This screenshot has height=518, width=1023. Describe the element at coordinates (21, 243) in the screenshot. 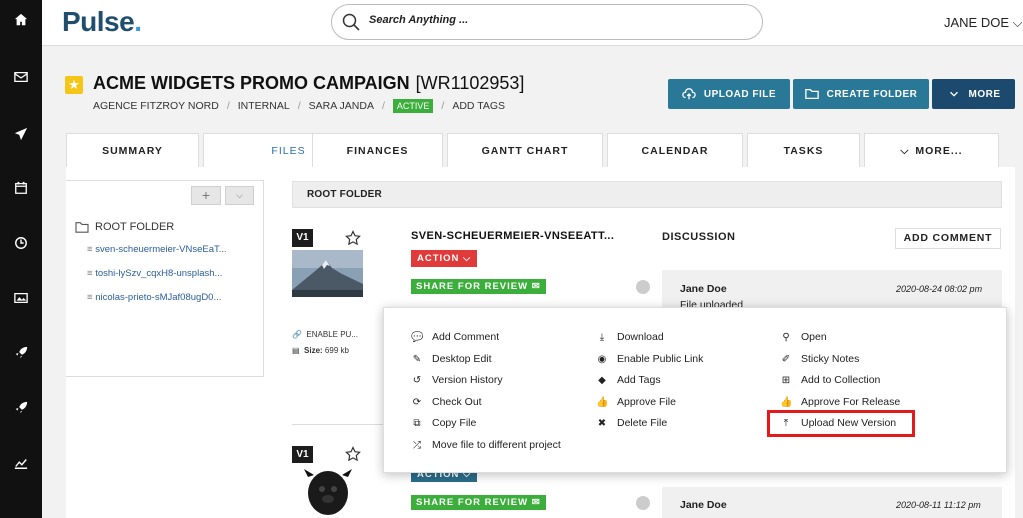

I see `clock-icon` at that location.